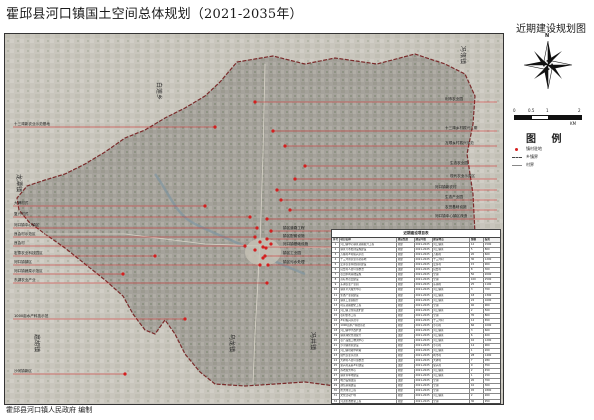  What do you see at coordinates (446, 186) in the screenshot?
I see `callout-label: 河口镇新农村` at bounding box center [446, 186].